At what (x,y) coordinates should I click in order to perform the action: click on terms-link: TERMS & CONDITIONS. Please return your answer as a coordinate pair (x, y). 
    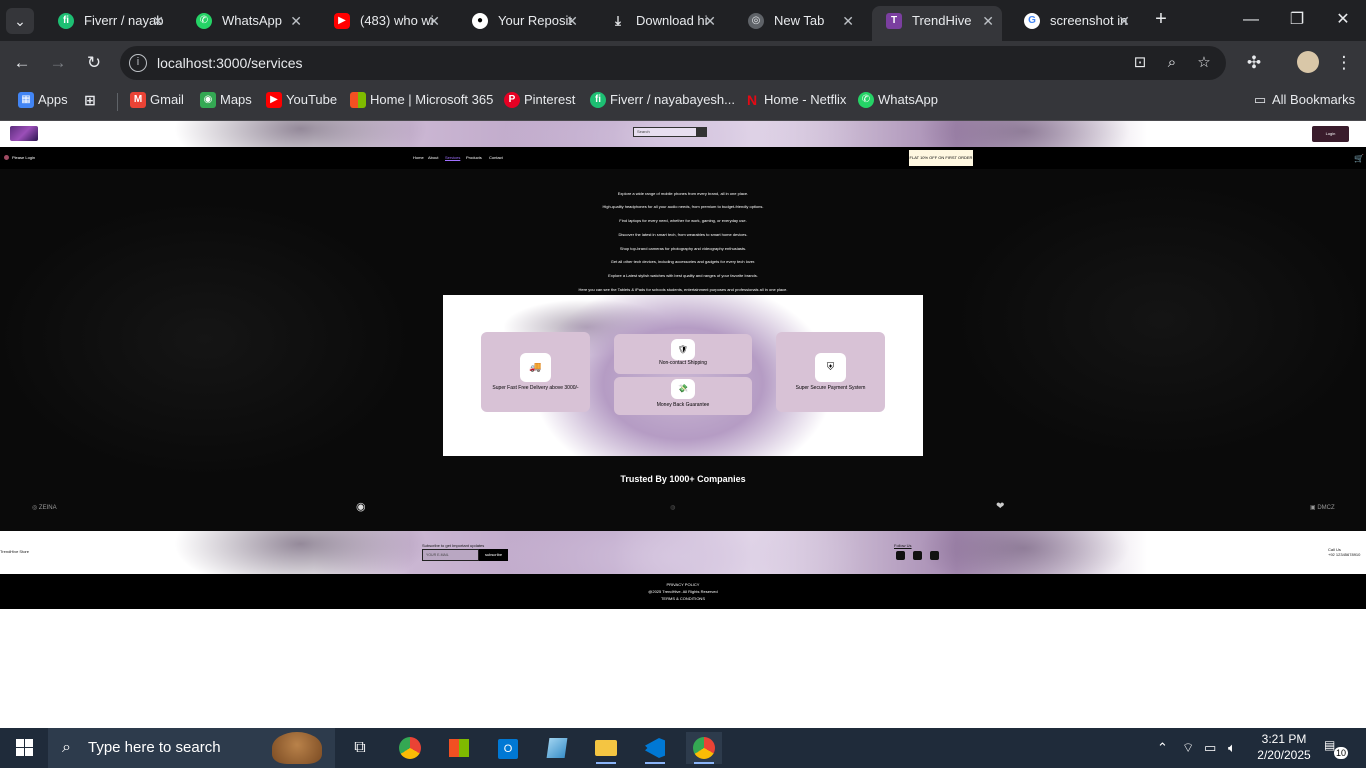
    Looking at the image, I should click on (683, 598).